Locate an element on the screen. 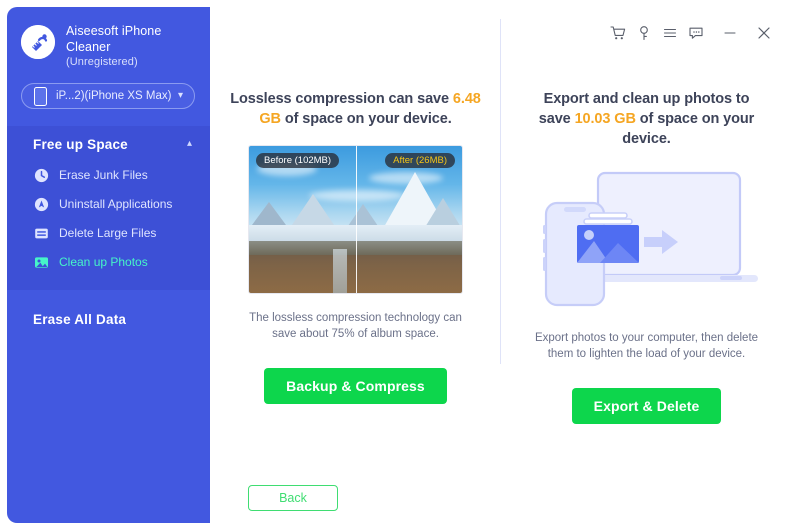  before-badge: Before (102MB) is located at coordinates (298, 160).